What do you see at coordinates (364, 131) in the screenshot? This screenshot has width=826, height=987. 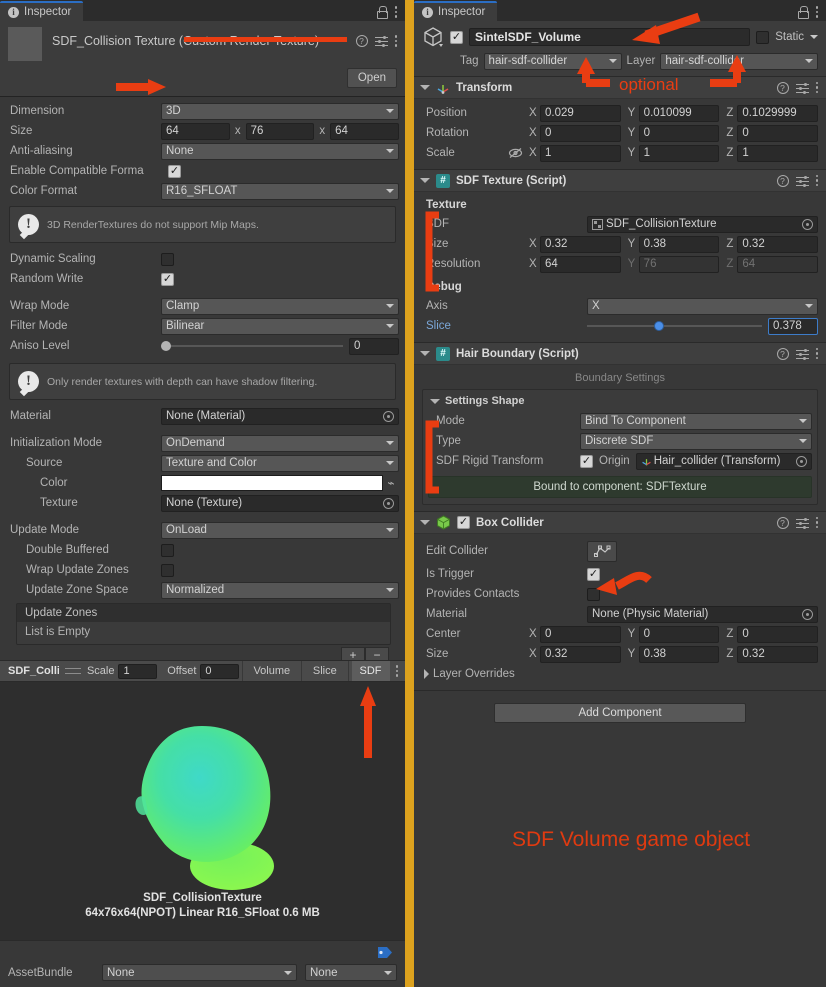 I see `size-z-input: 64` at bounding box center [364, 131].